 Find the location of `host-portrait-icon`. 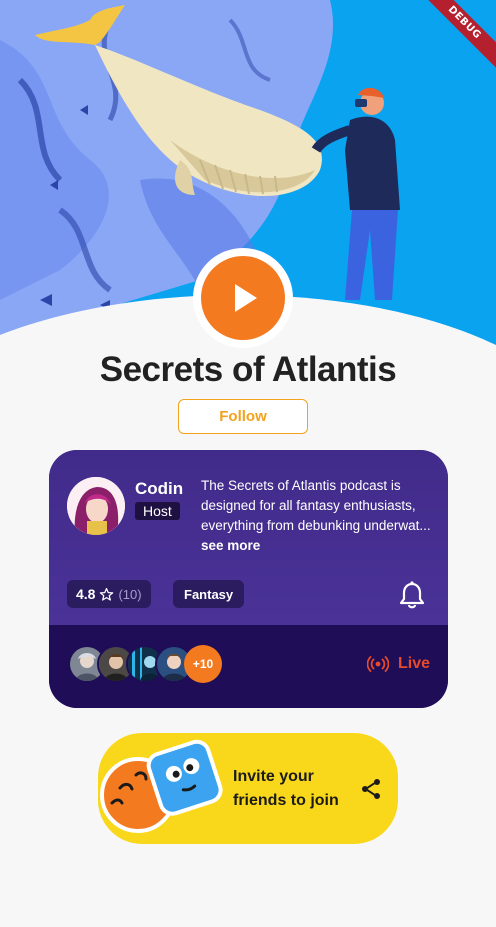

host-portrait-icon is located at coordinates (96, 506).